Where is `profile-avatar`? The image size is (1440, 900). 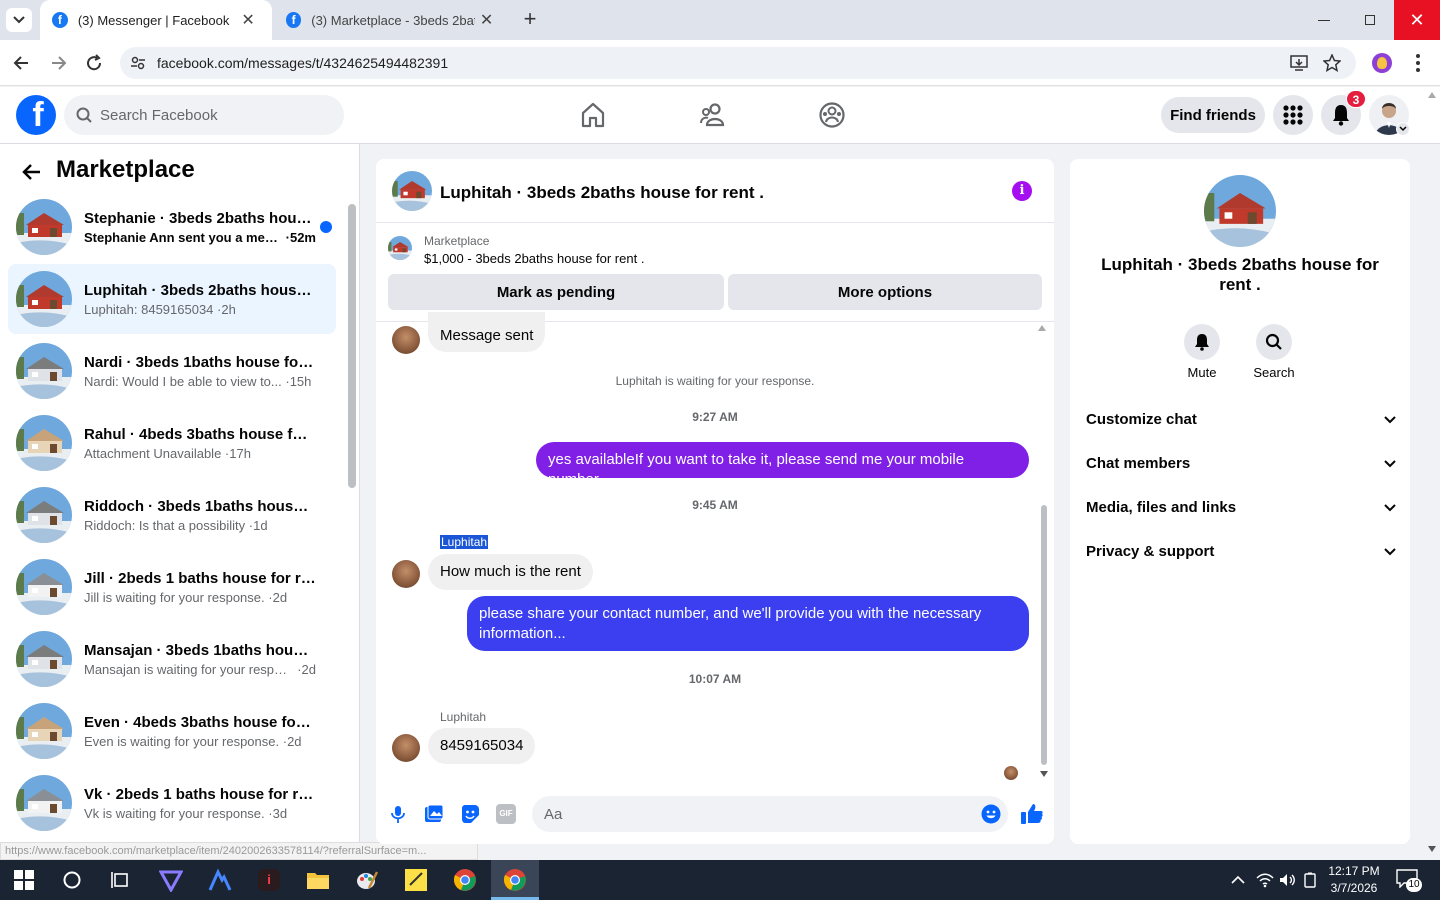 profile-avatar is located at coordinates (1382, 63).